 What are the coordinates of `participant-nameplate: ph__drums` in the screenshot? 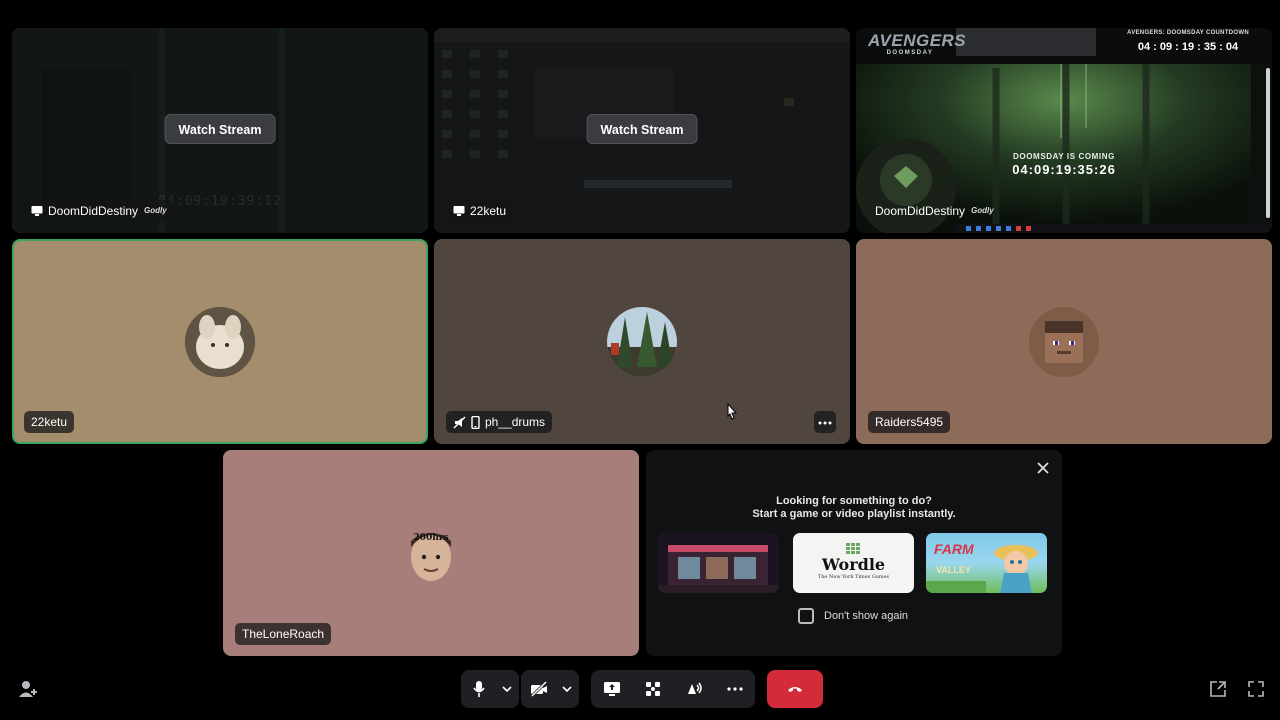 It's located at (499, 422).